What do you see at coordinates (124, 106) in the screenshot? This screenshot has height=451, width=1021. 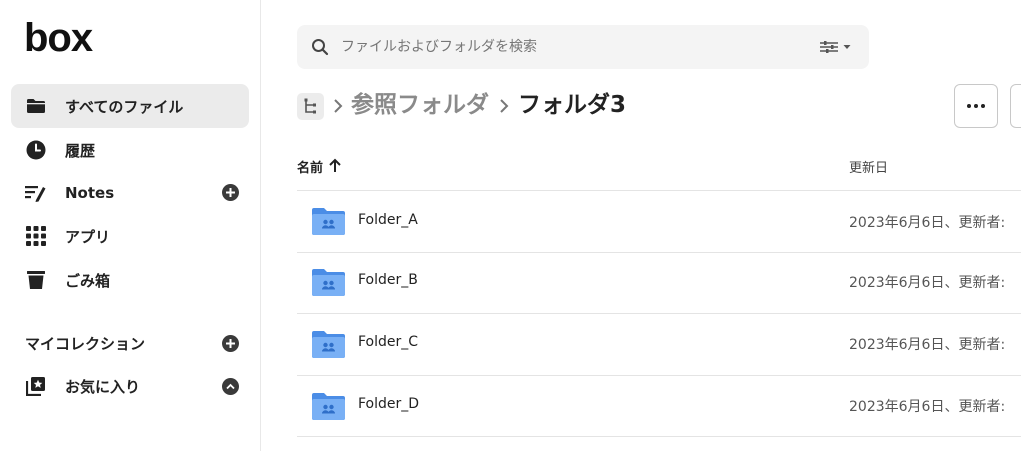 I see `sidebar-item-label: すべてのファイル` at bounding box center [124, 106].